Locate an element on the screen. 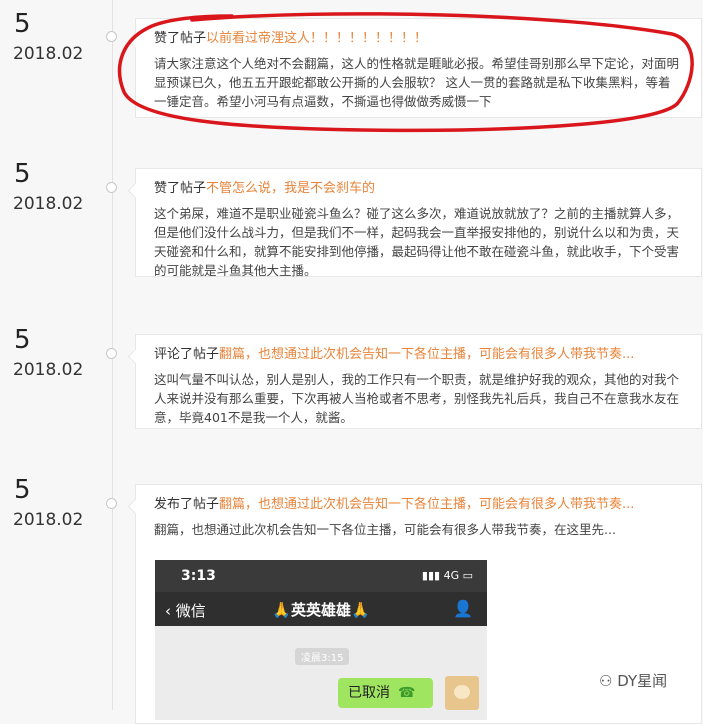 The height and width of the screenshot is (724, 703). wechat-screenshot-image: 3:13 ▮▮▮ 4G ▭ ‹ 微信 🙏英英雄雄🙏 👤 凌晨3:15 已取消 ☎ is located at coordinates (321, 640).